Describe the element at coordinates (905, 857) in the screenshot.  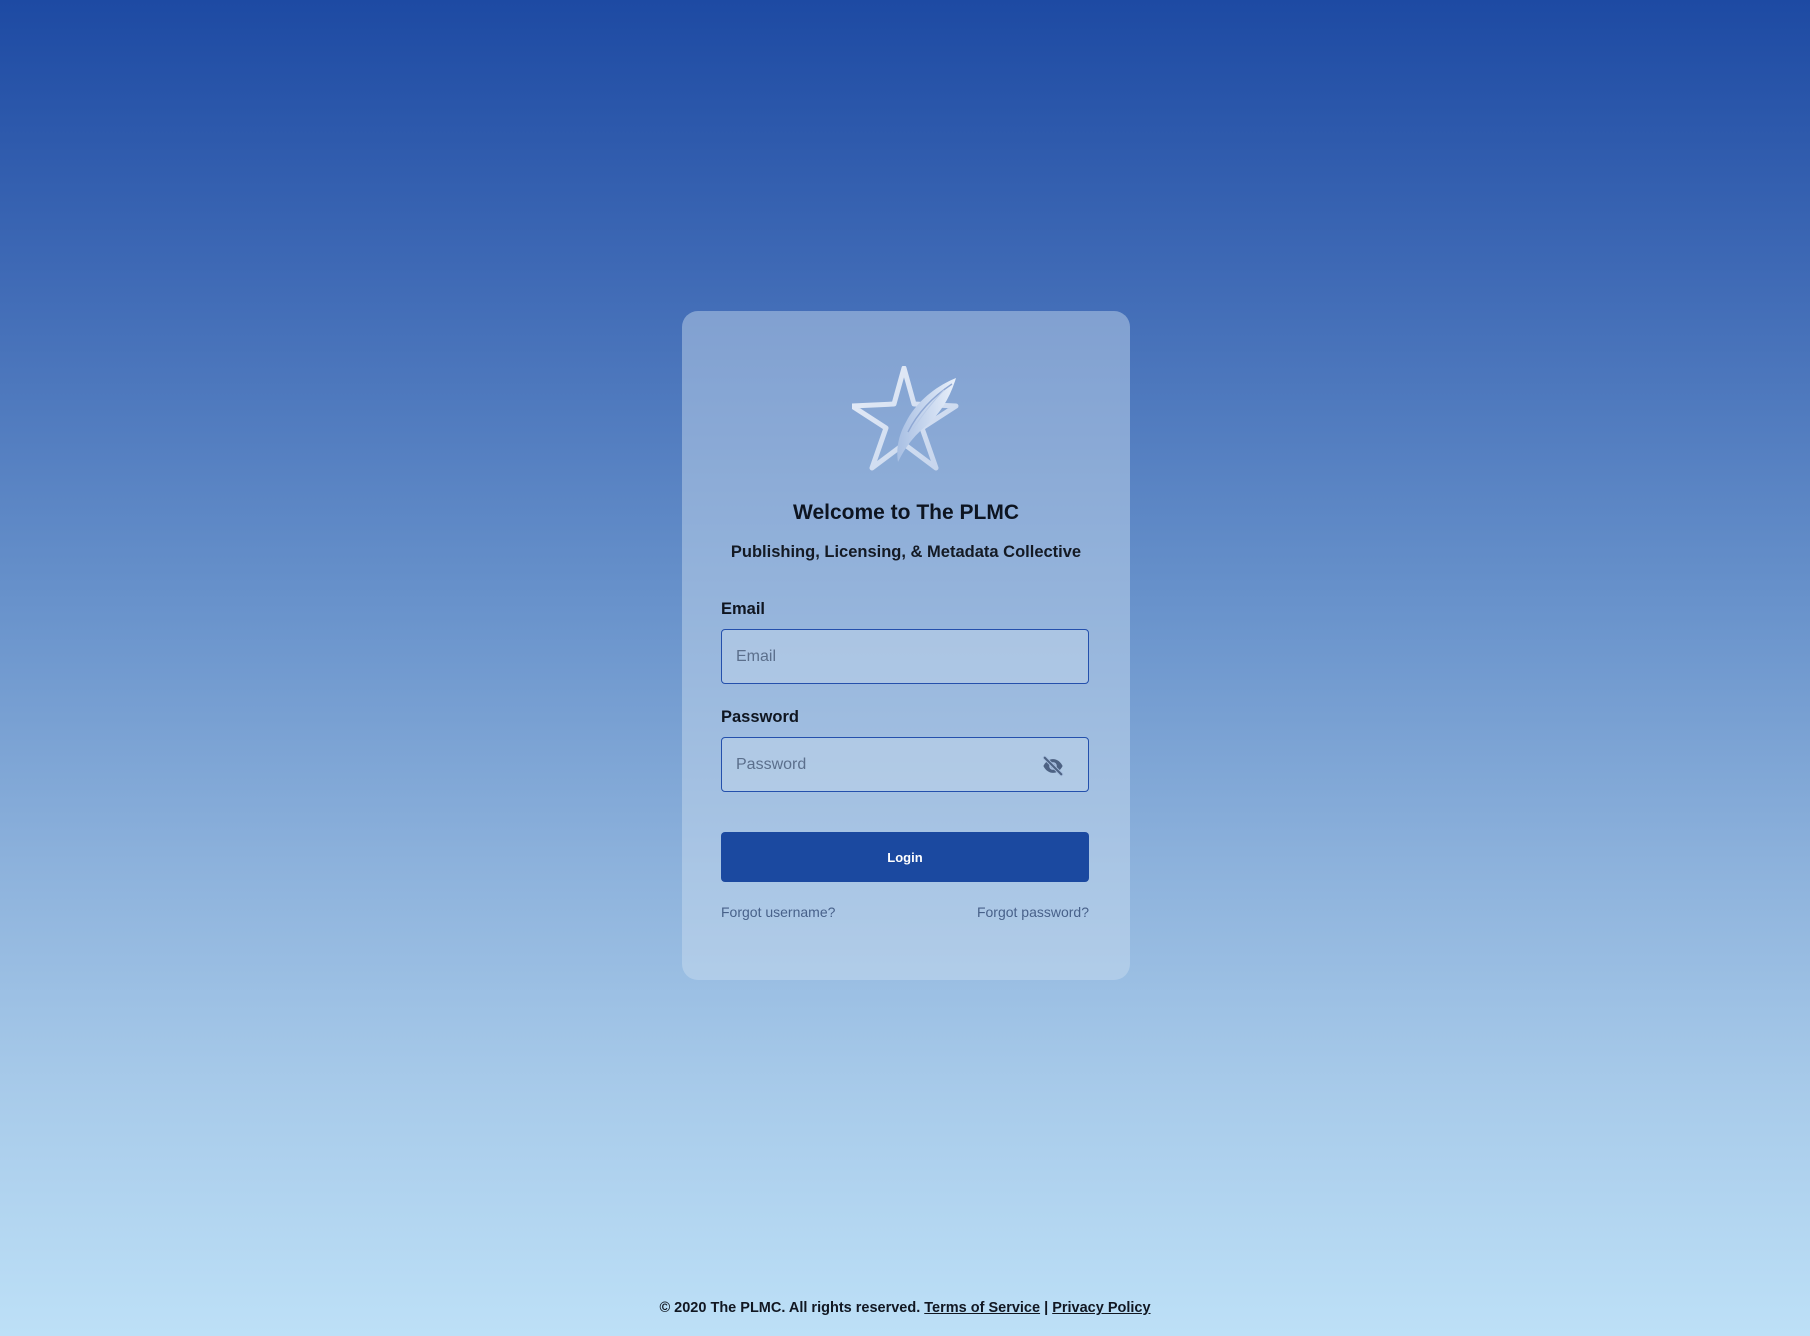
I see `login-button: Login` at that location.